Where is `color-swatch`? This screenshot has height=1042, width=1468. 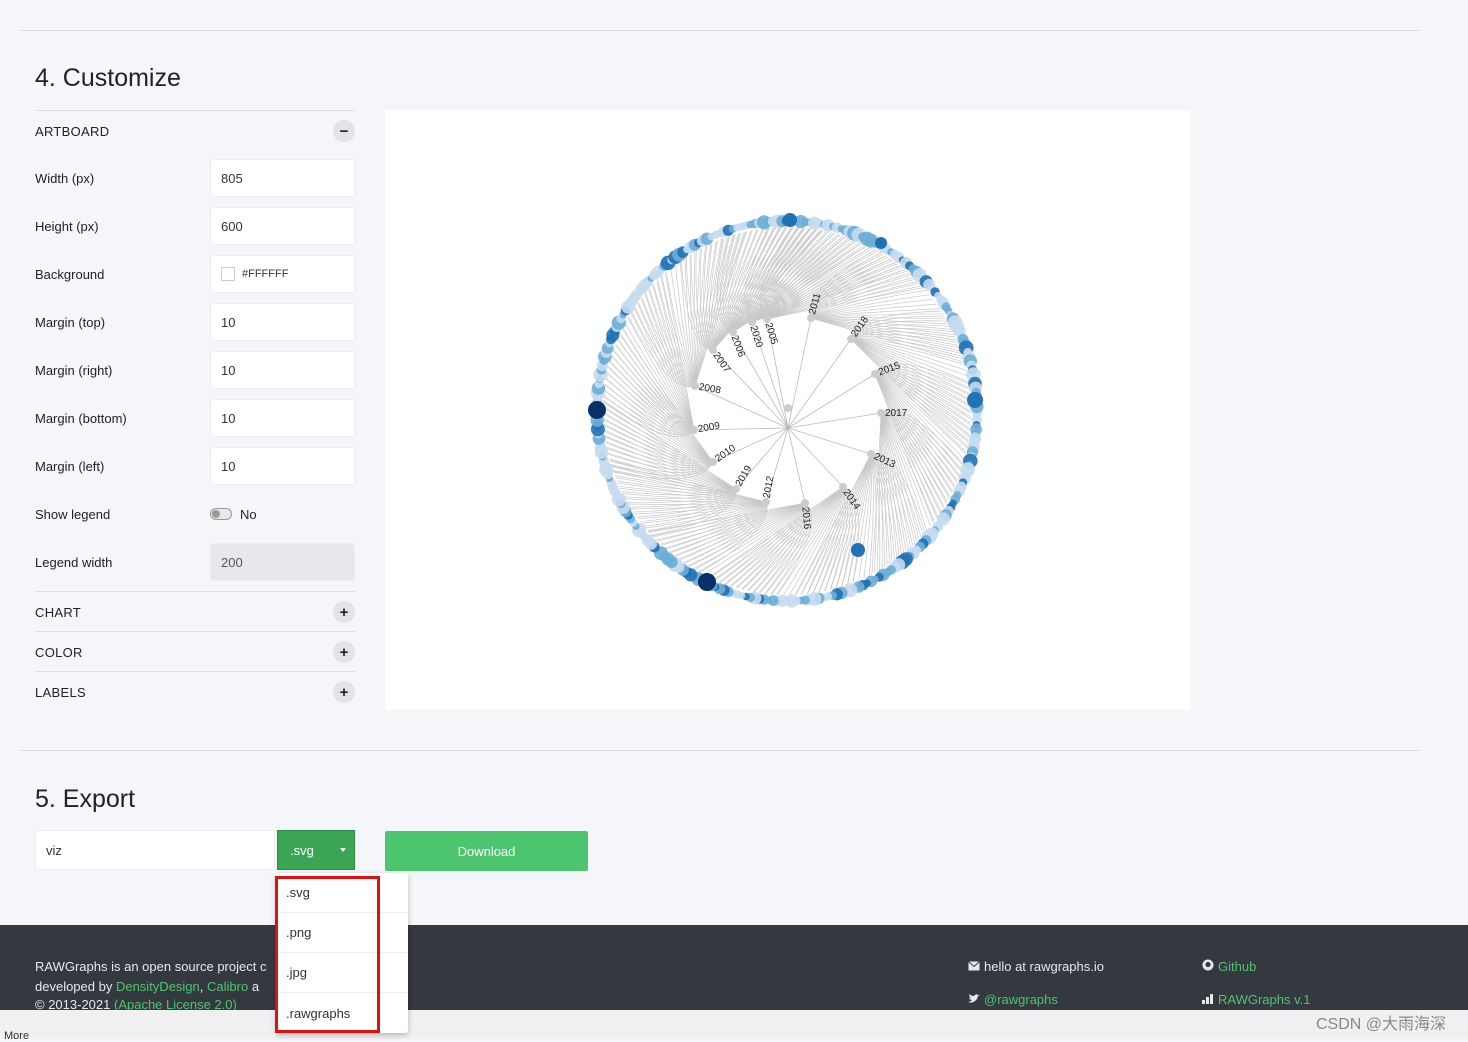 color-swatch is located at coordinates (228, 274).